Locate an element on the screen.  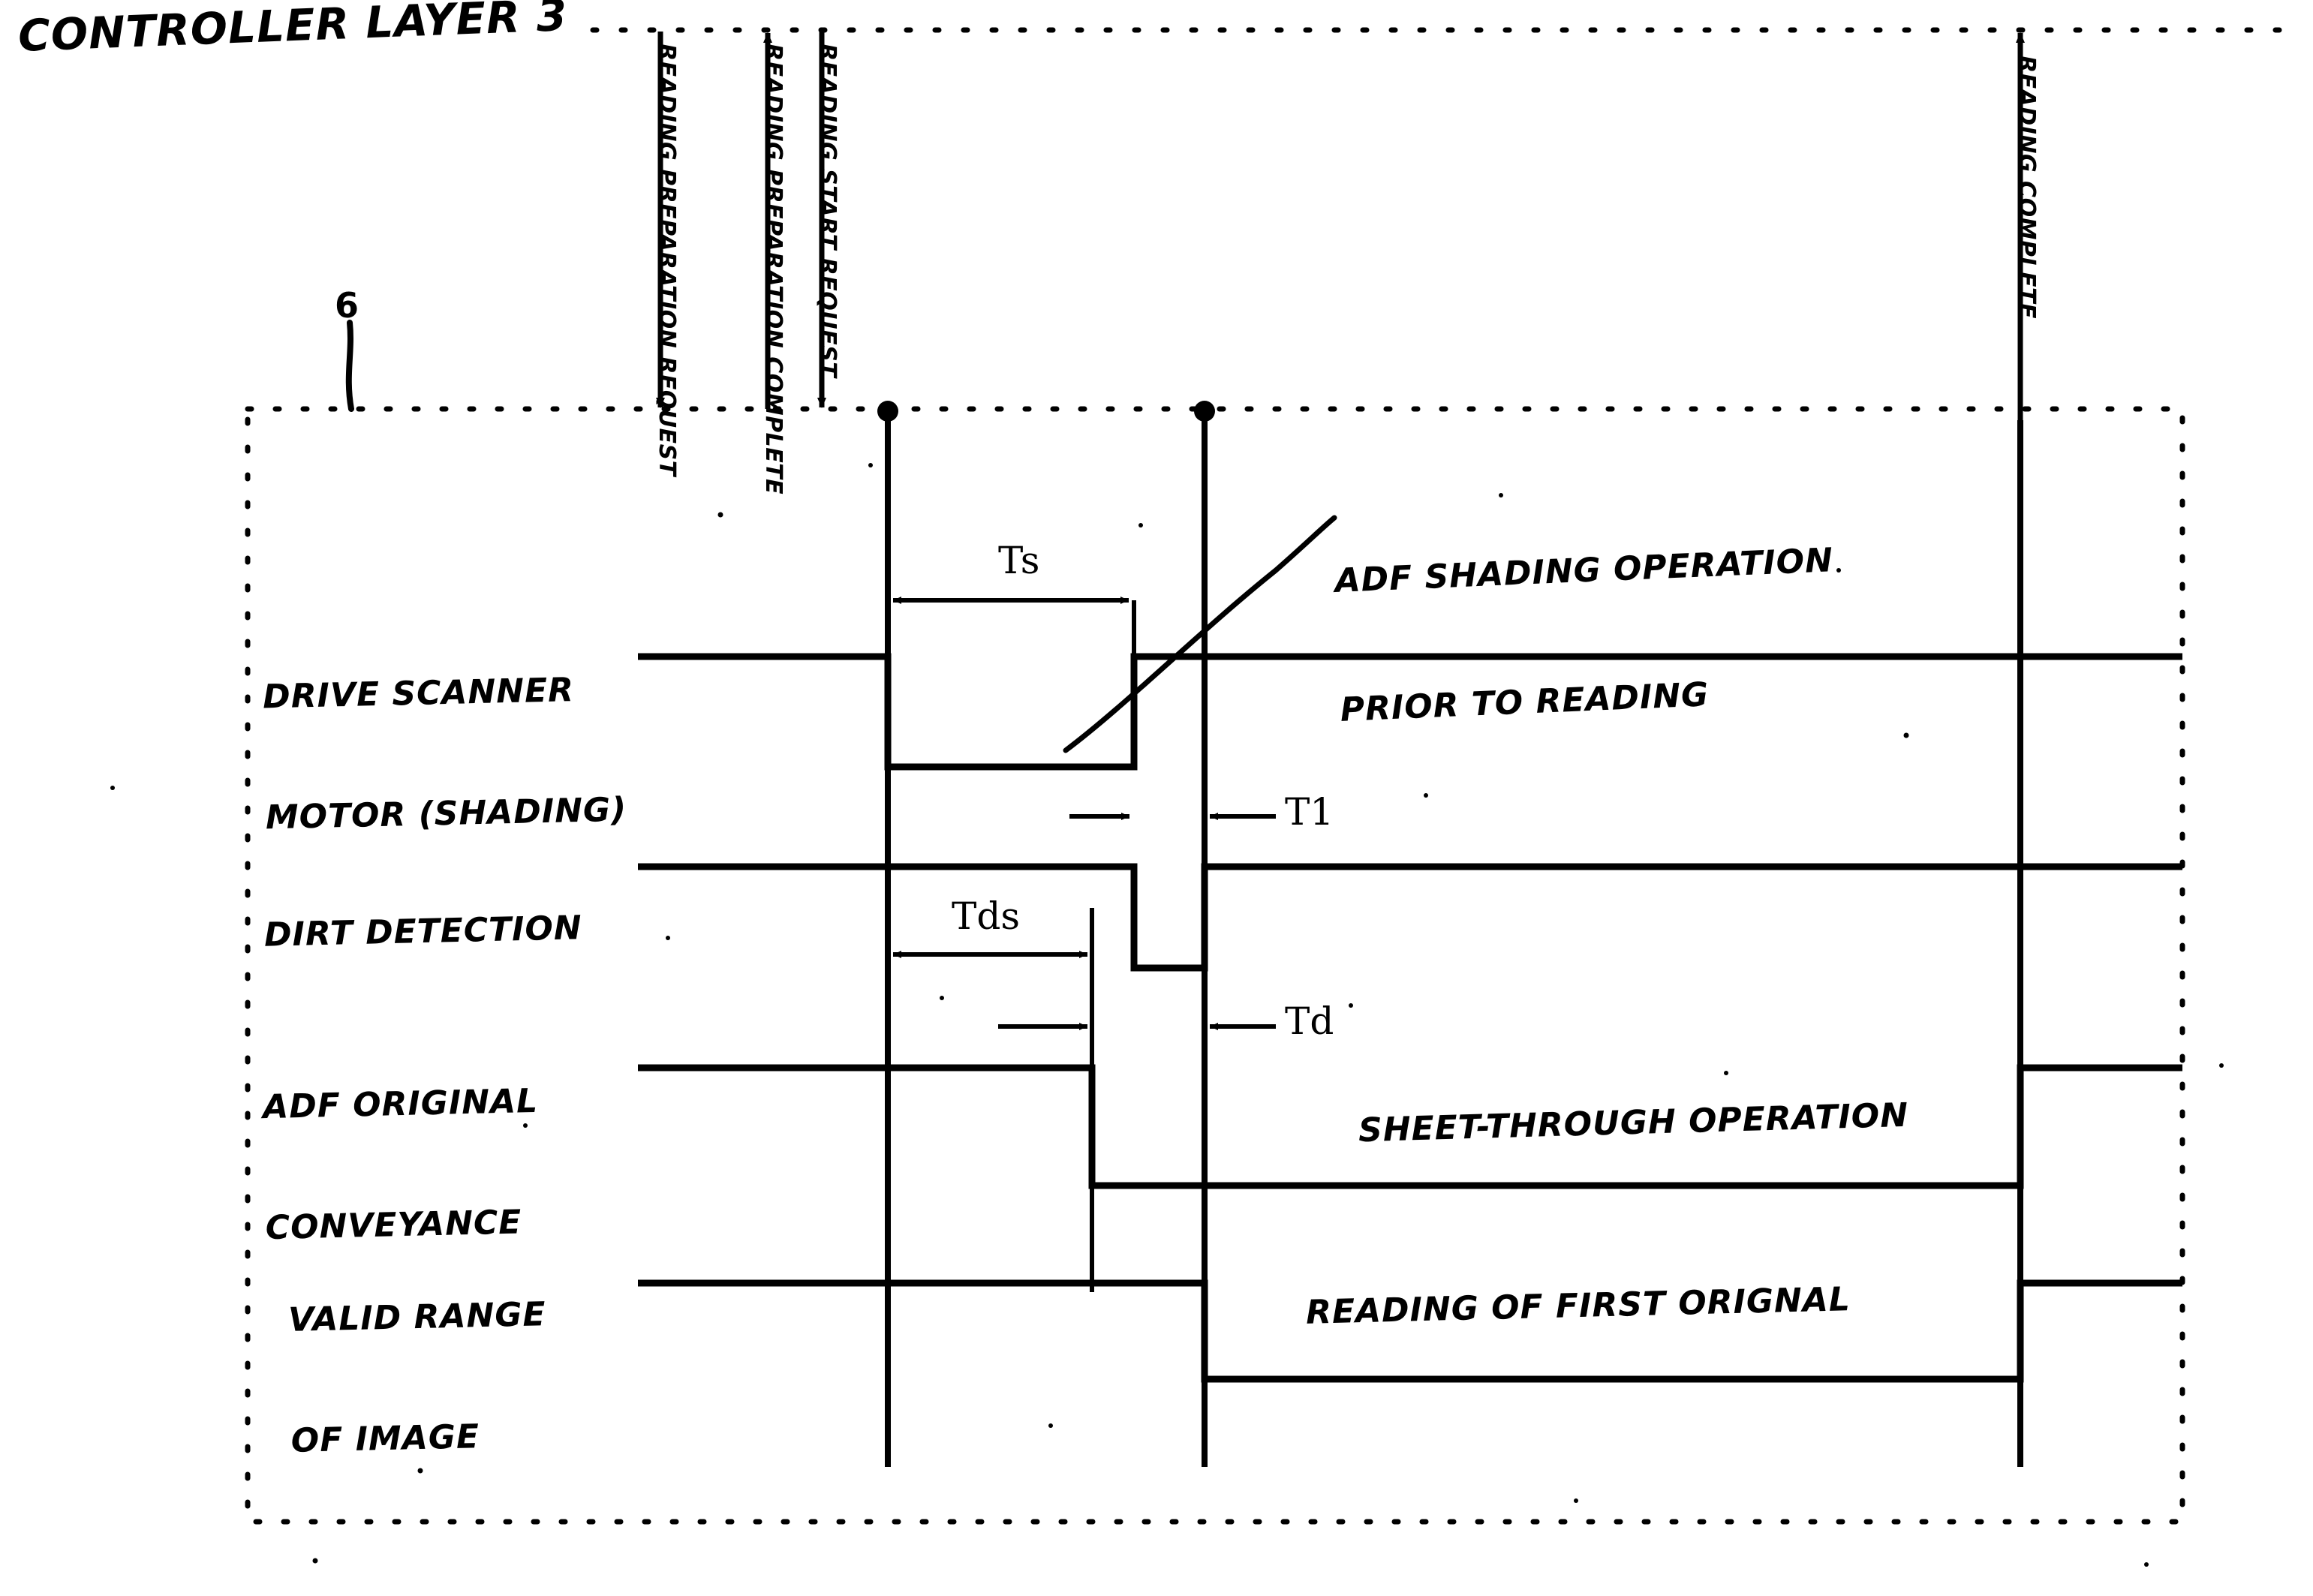
row-label-line1: VALID RANGE is located at coordinates (417, 1317).